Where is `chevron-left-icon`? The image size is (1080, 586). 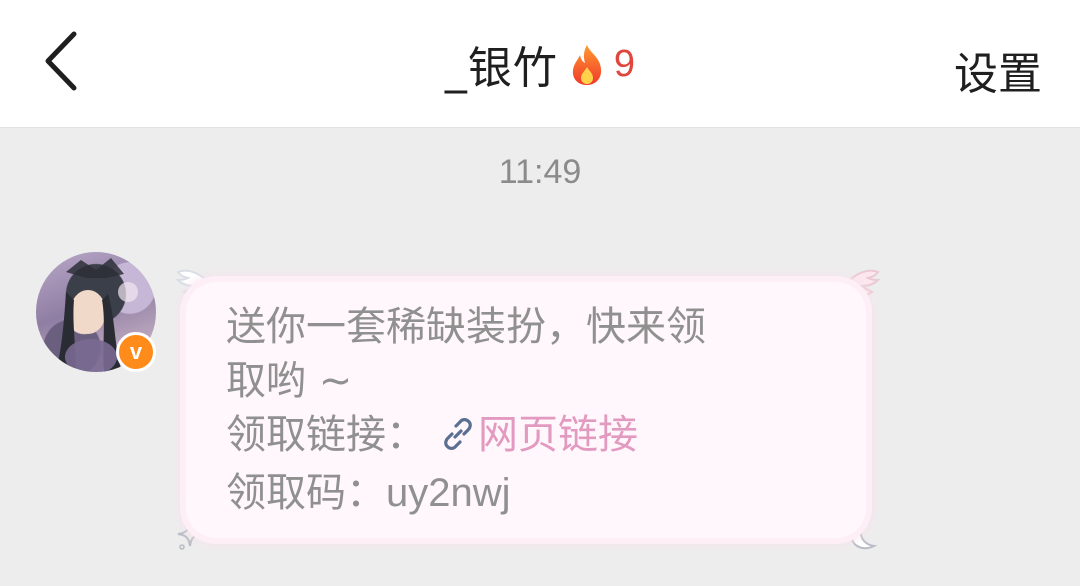
chevron-left-icon is located at coordinates (60, 63).